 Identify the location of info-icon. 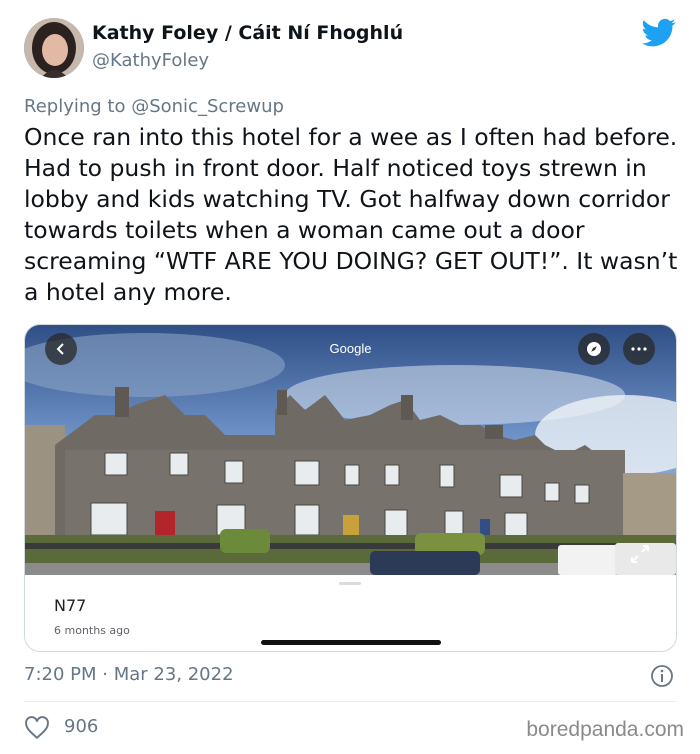
(662, 676).